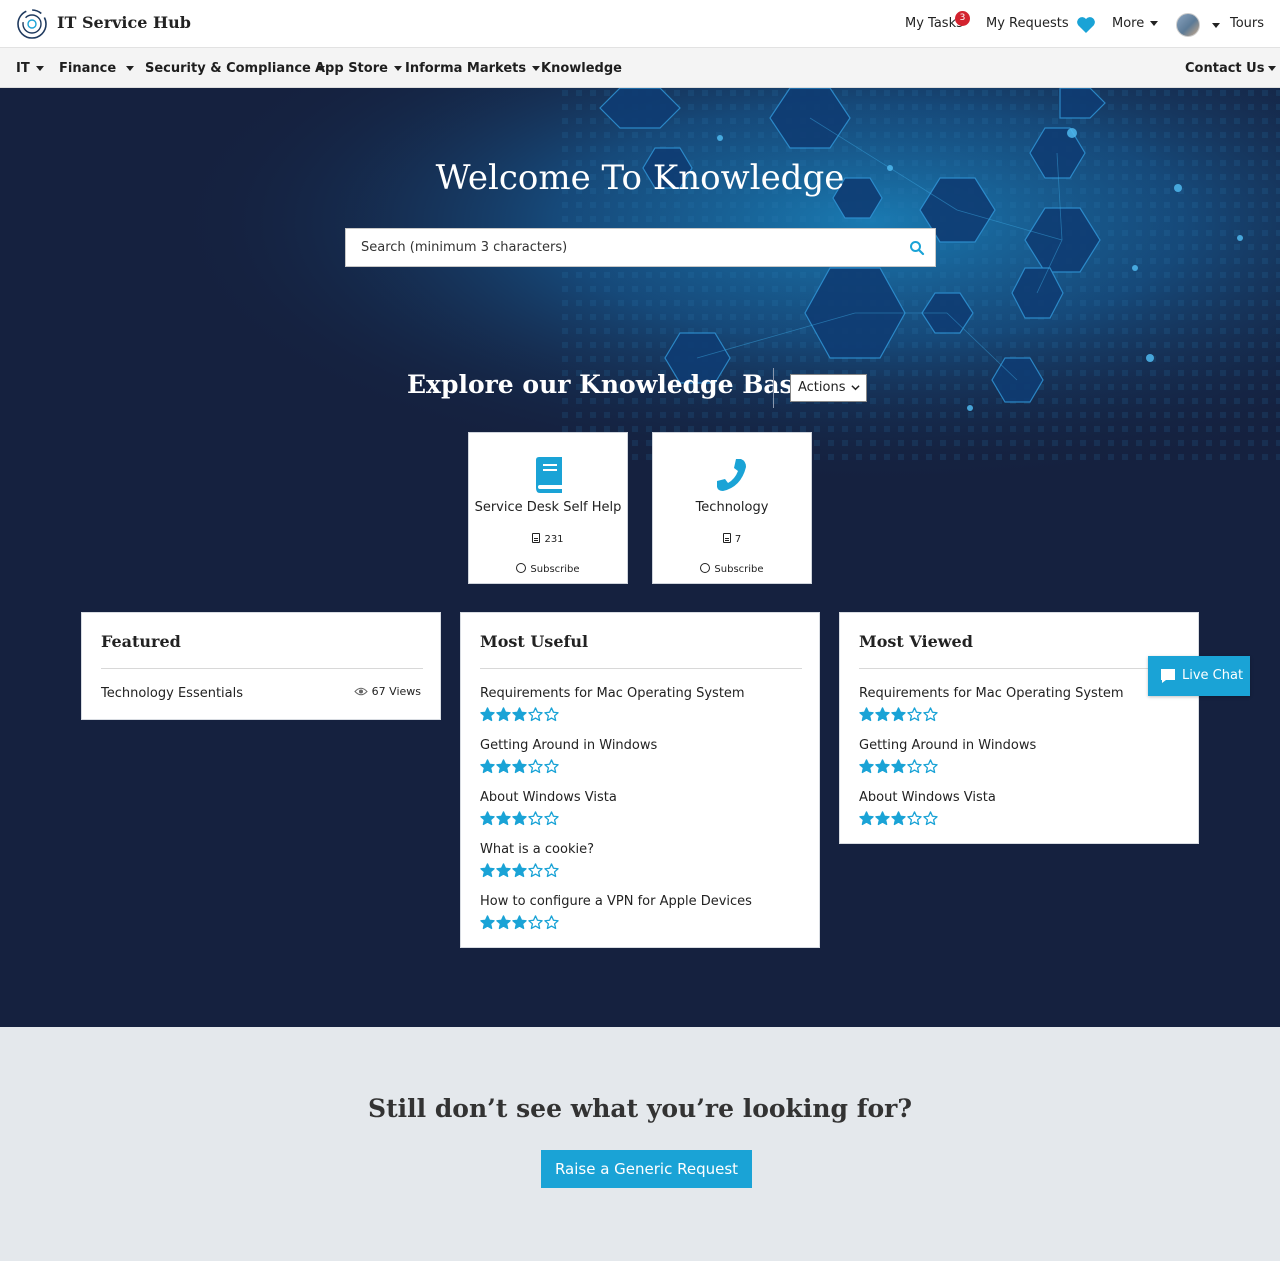  Describe the element at coordinates (640, 178) in the screenshot. I see `page-title: Welcome To Knowledge` at that location.